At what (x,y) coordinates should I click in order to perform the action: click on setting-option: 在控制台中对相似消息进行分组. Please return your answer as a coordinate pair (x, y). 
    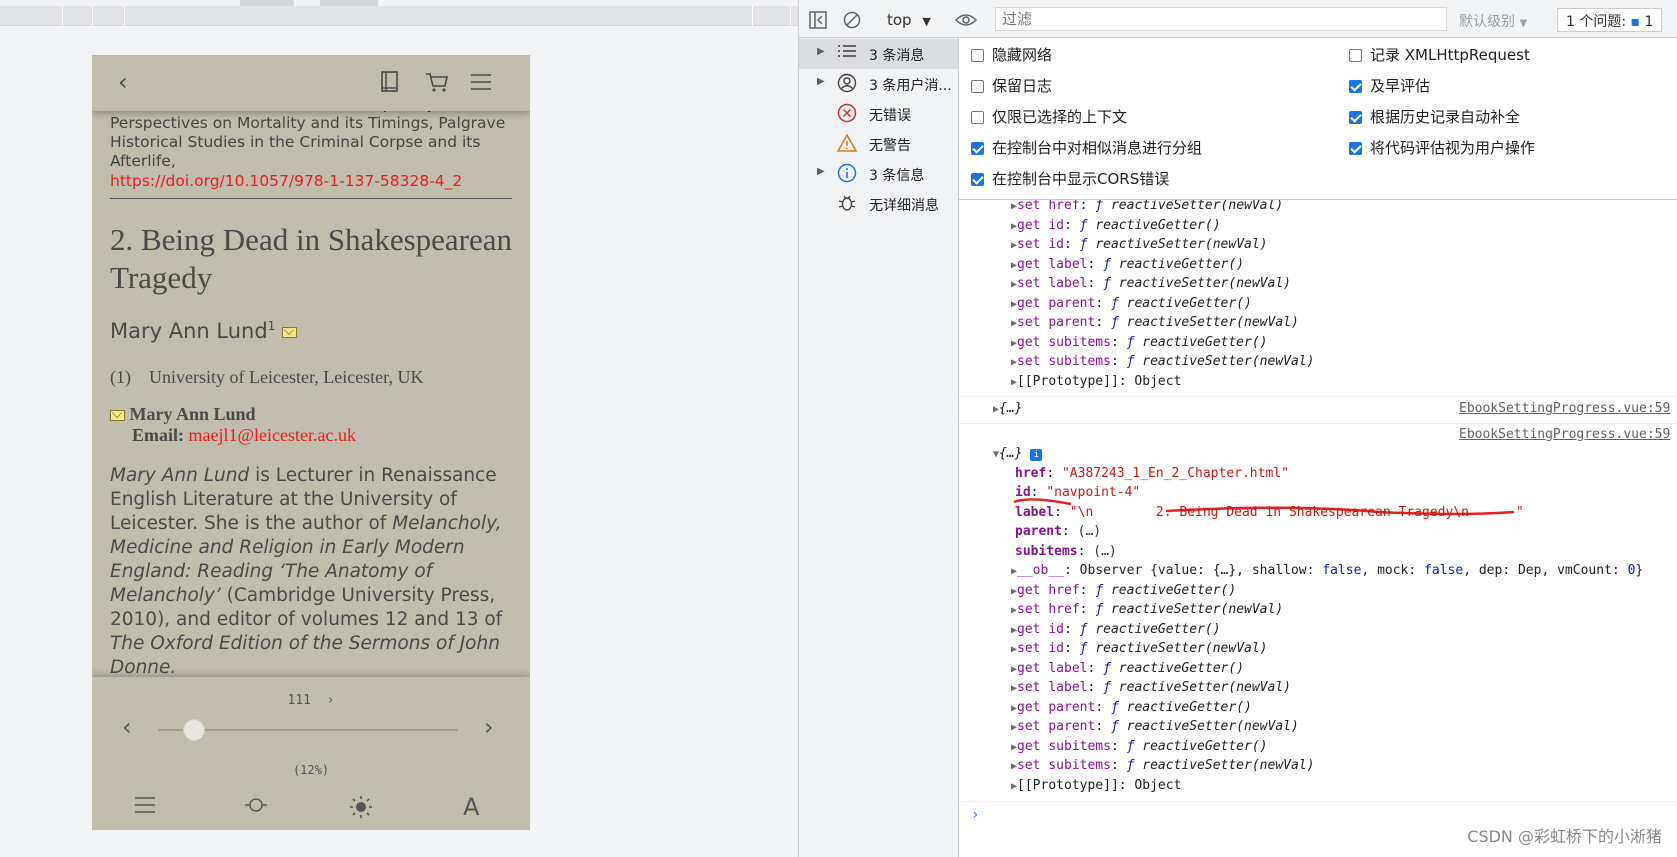
    Looking at the image, I should click on (1086, 147).